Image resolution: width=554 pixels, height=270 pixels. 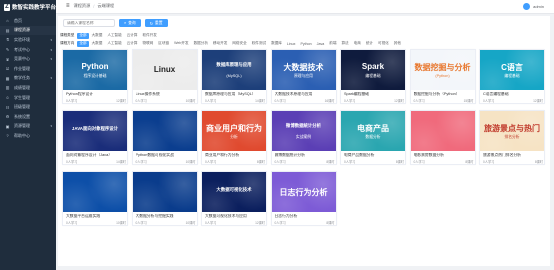 I want to click on course-title: C语言编程基础, so click(x=513, y=94).